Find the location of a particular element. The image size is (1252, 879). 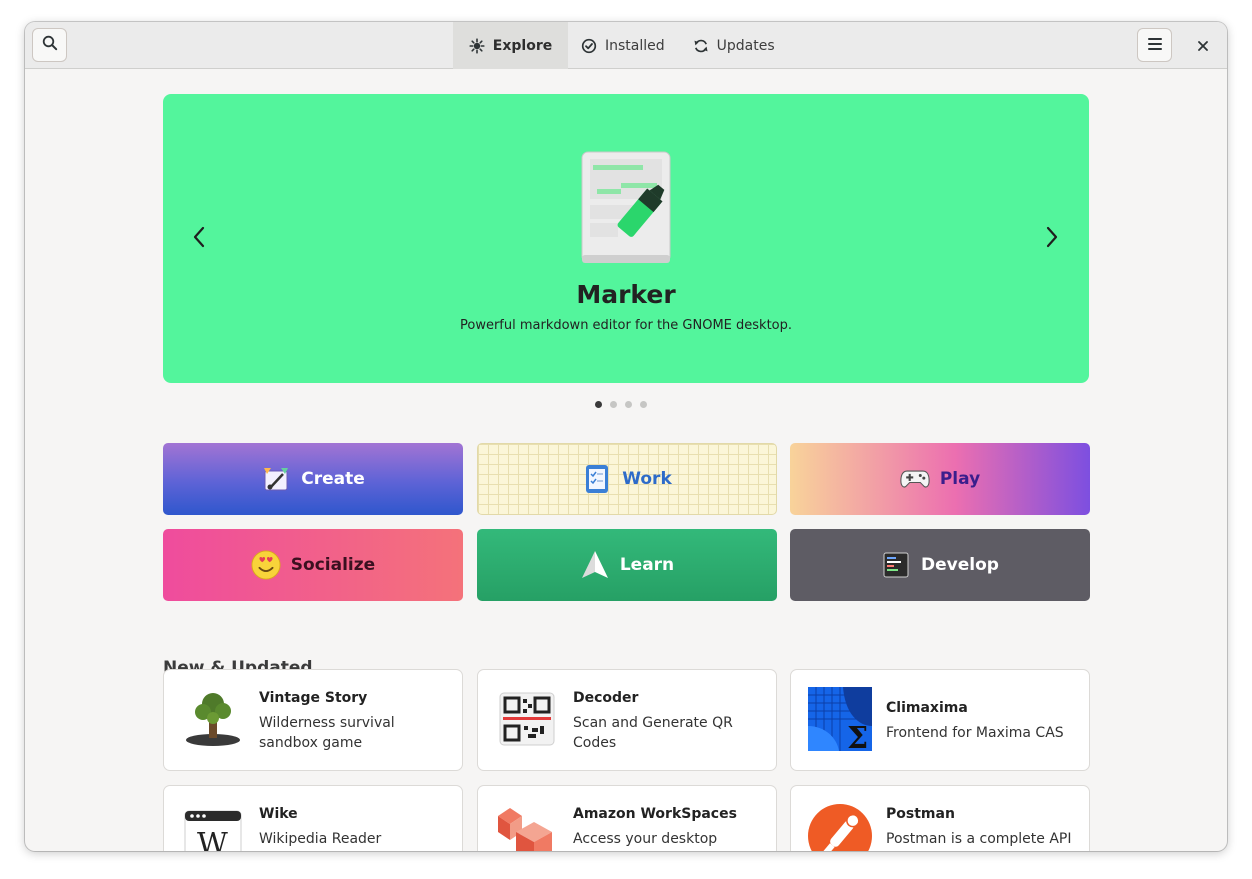

svg-text: Σ is located at coordinates (857, 736).